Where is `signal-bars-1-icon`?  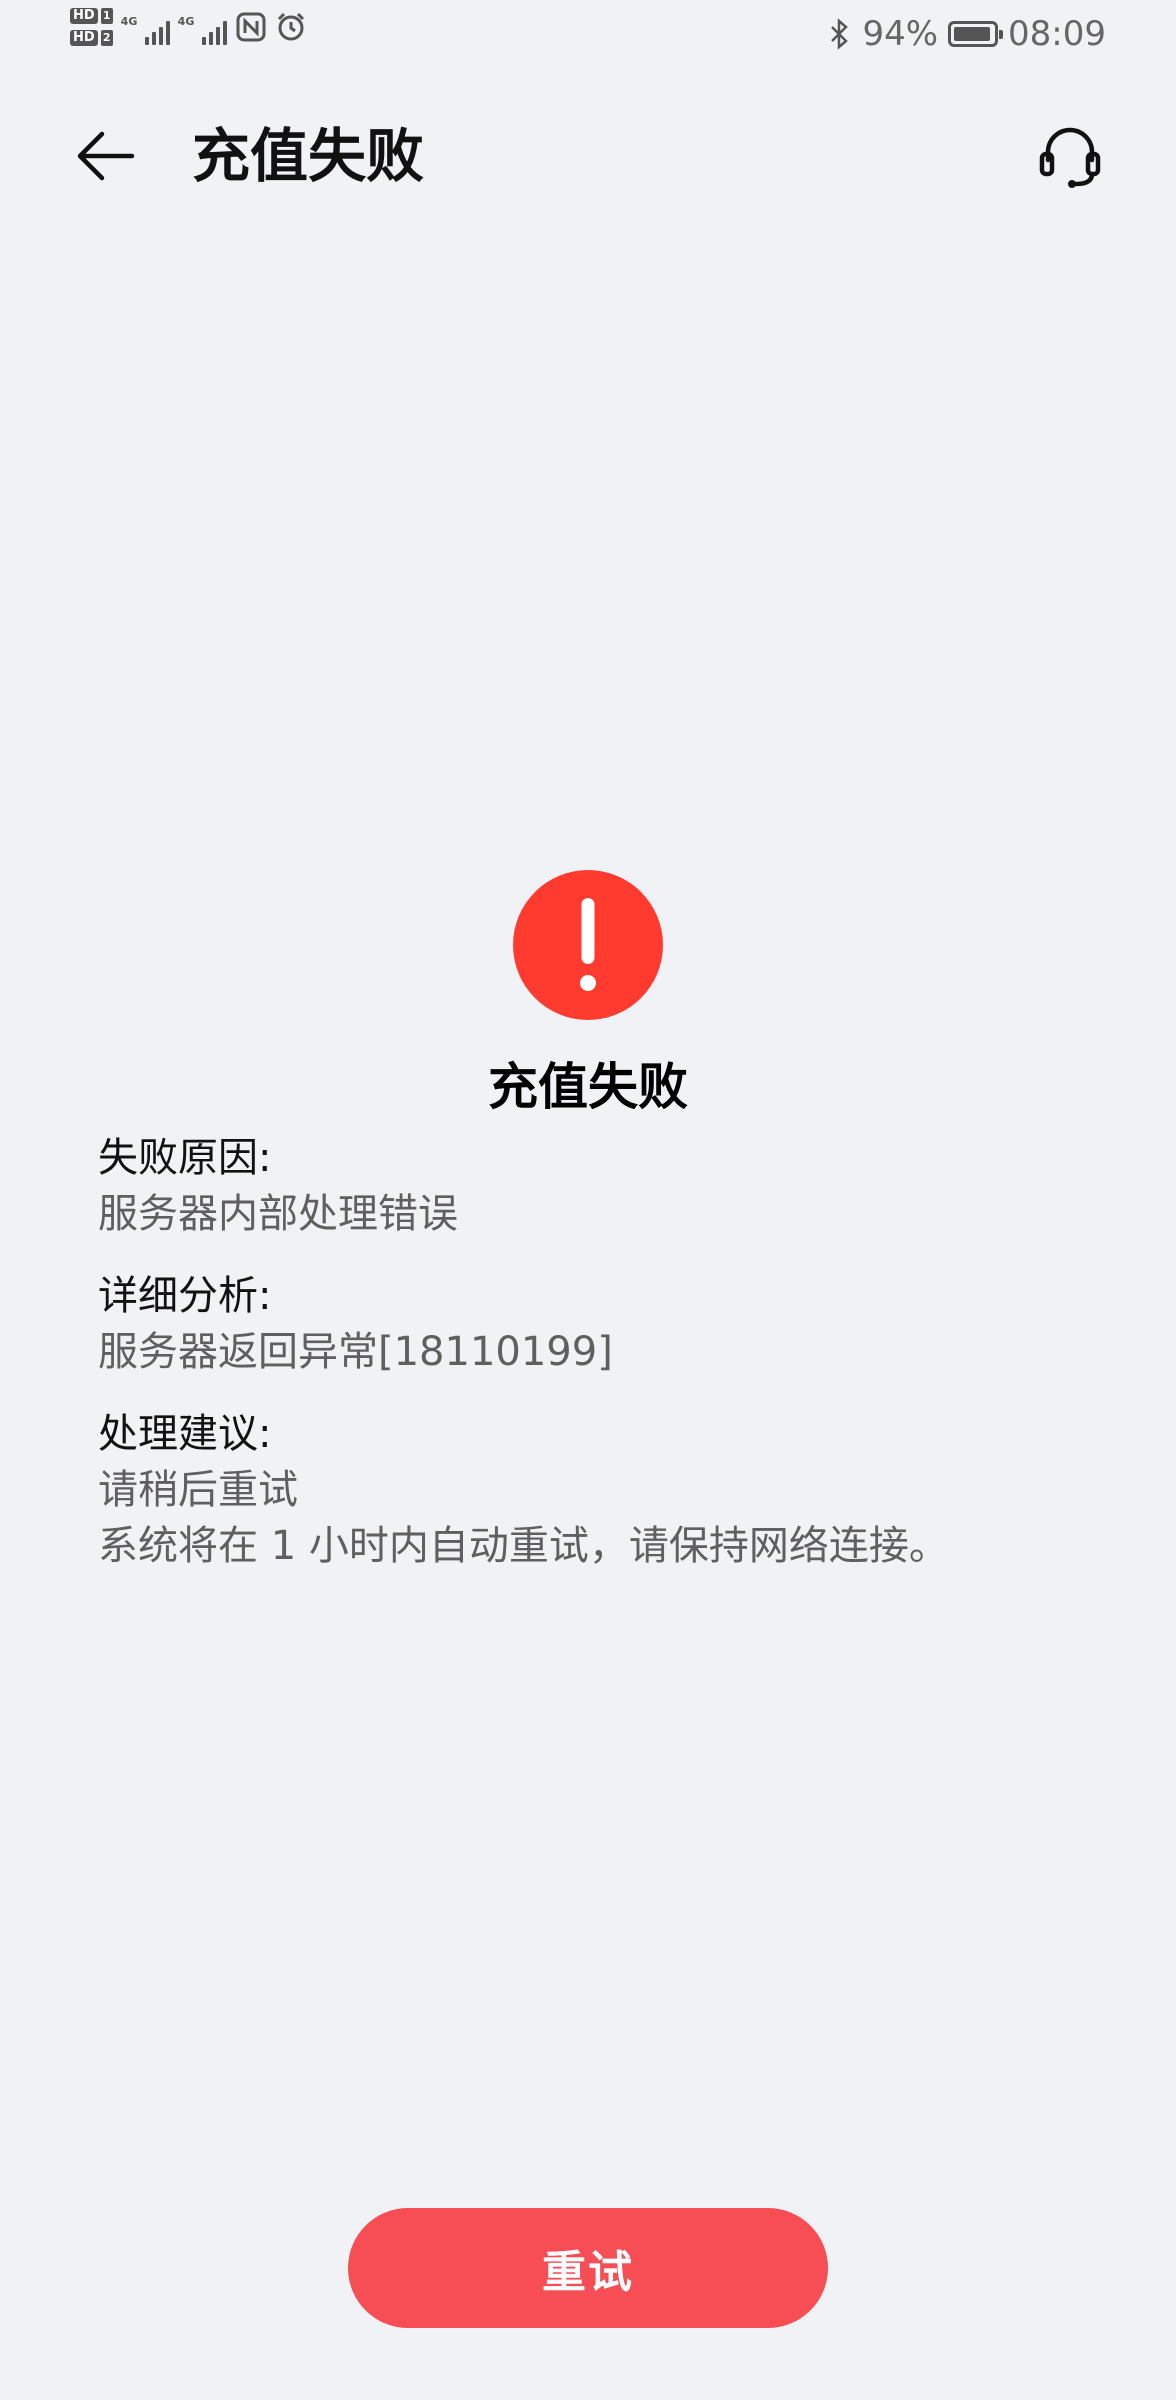 signal-bars-1-icon is located at coordinates (157, 31).